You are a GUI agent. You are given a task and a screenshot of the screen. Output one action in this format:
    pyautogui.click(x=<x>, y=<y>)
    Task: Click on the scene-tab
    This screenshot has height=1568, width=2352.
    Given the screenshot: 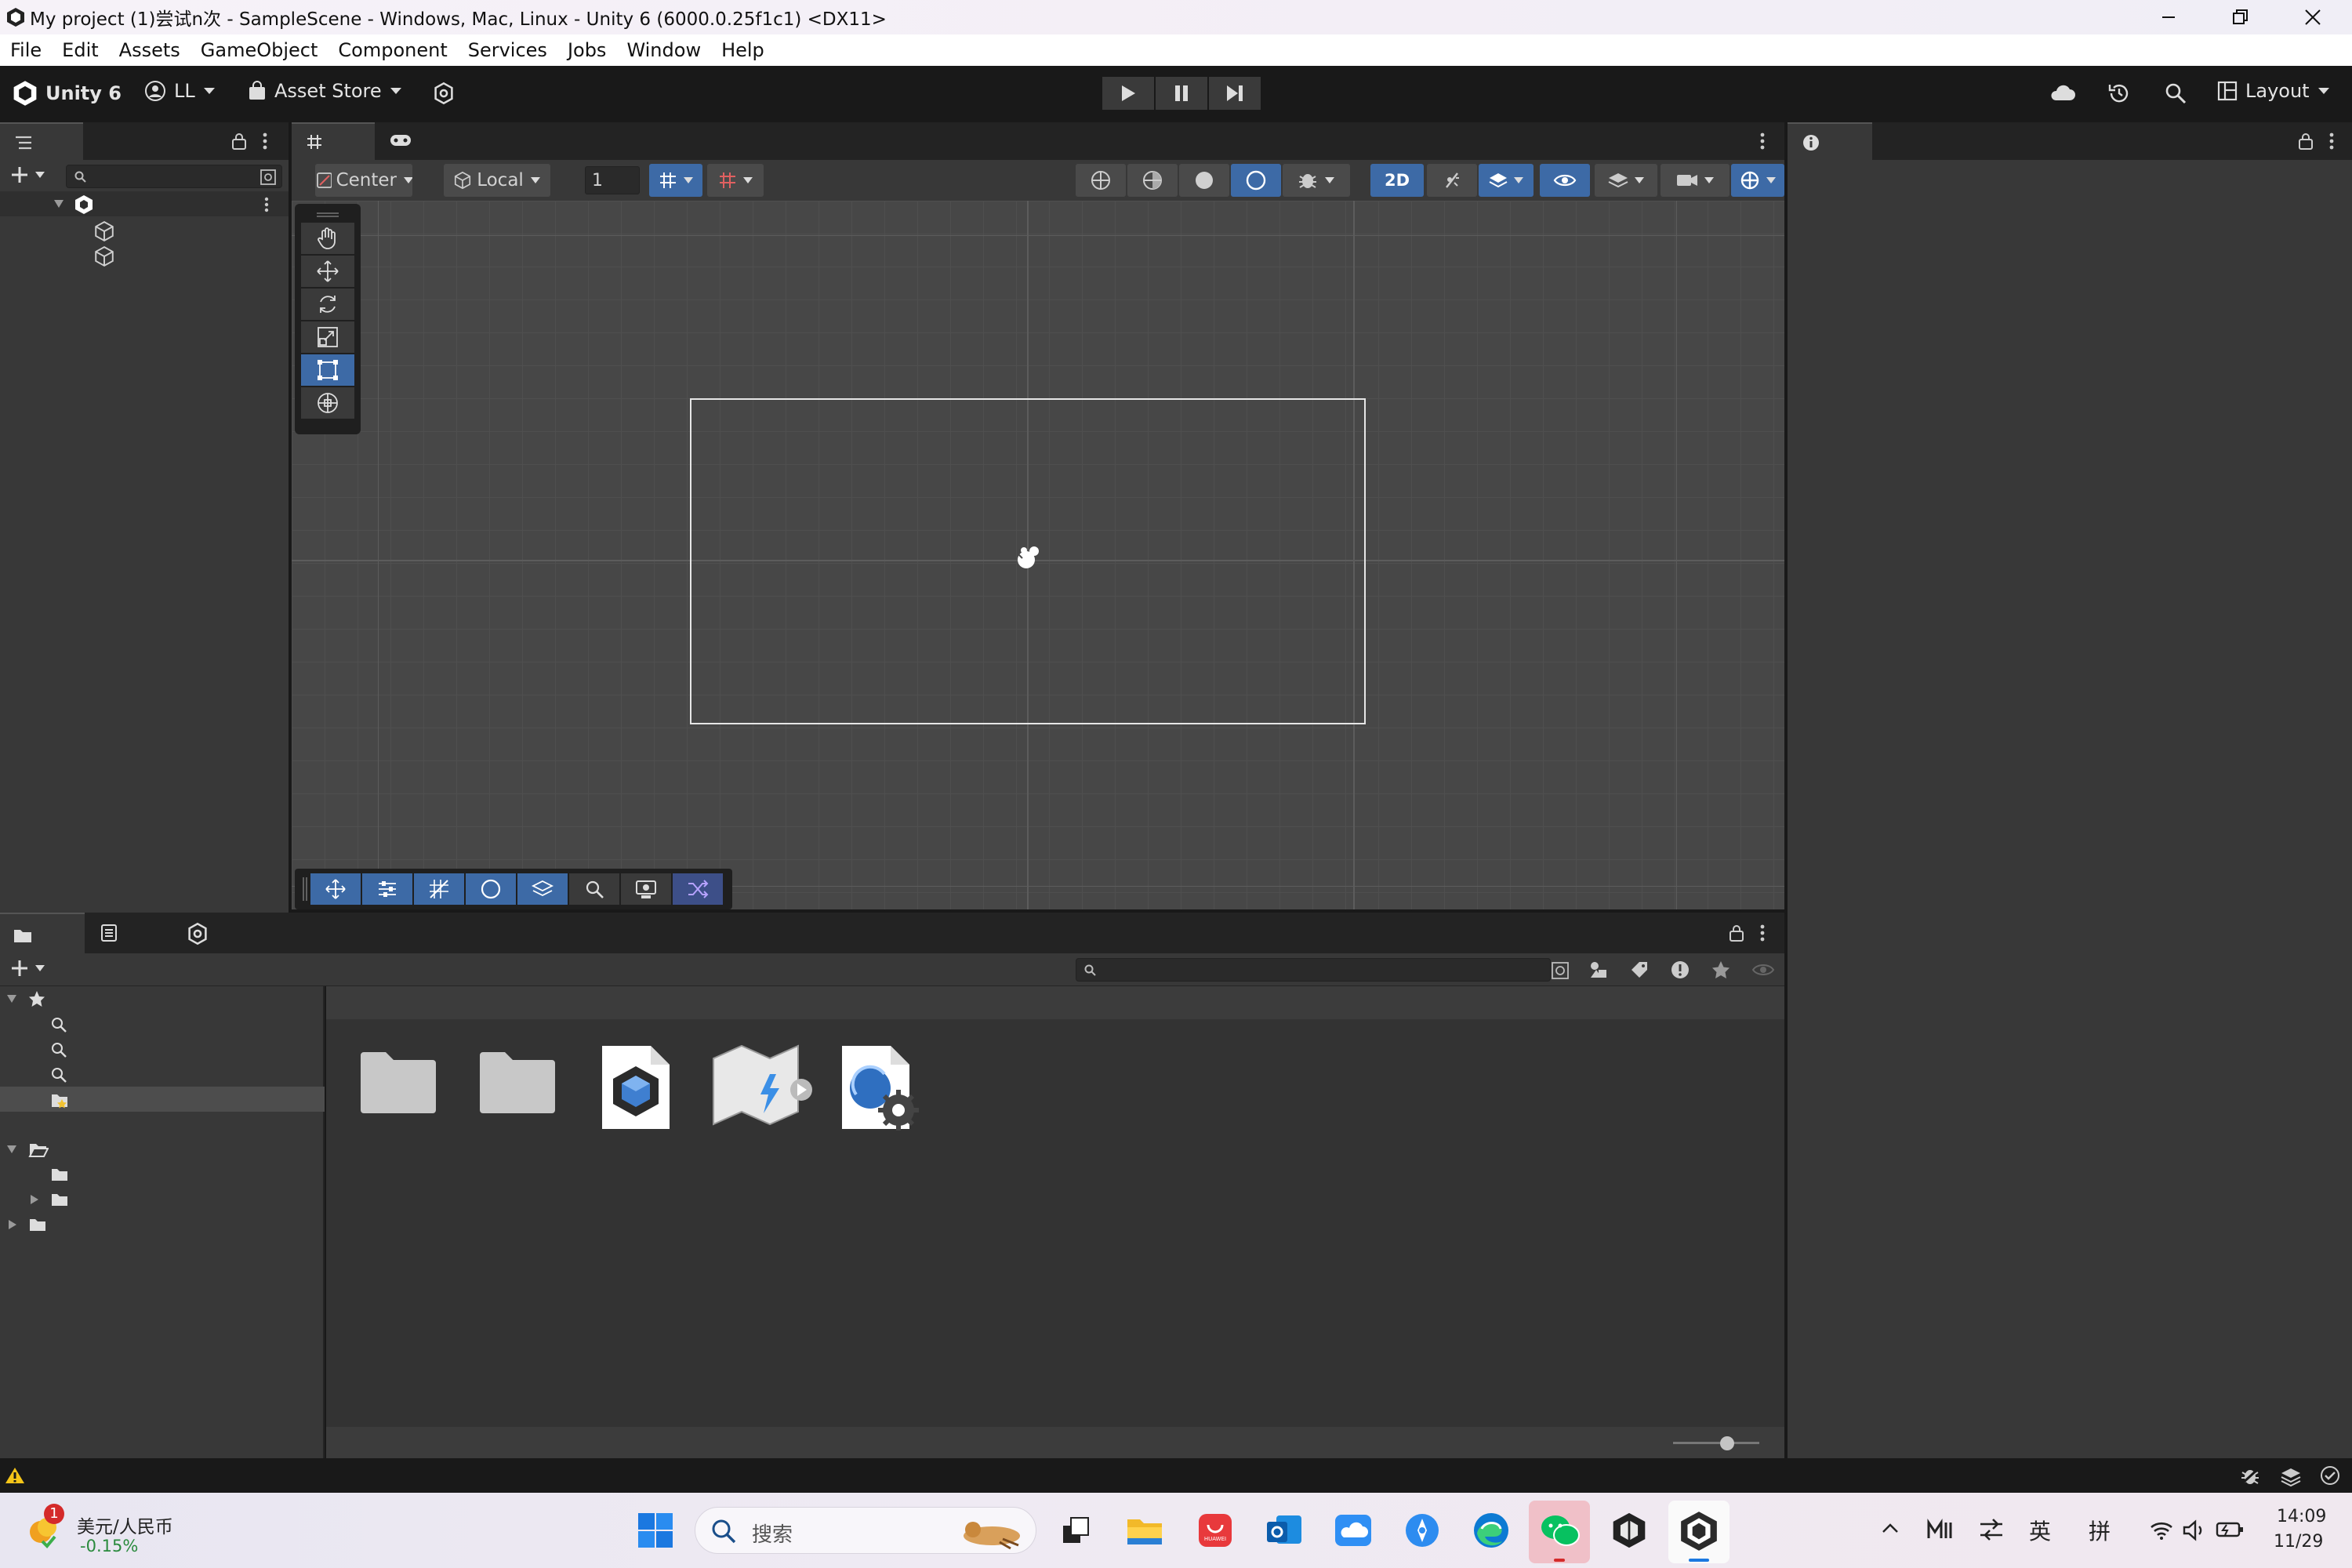 What is the action you would take?
    pyautogui.click(x=333, y=141)
    